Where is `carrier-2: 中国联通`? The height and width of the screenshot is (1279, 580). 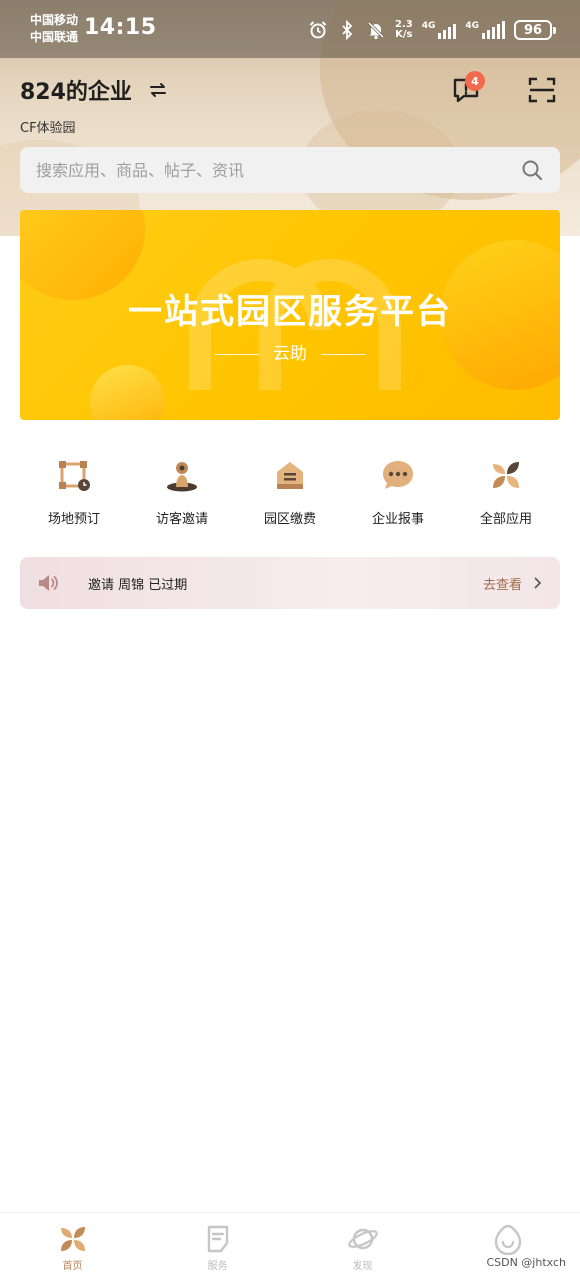 carrier-2: 中国联通 is located at coordinates (54, 37).